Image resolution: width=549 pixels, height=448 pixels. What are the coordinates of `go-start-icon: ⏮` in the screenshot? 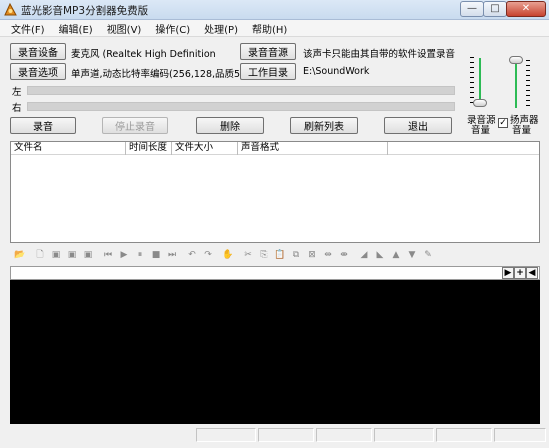 It's located at (108, 255).